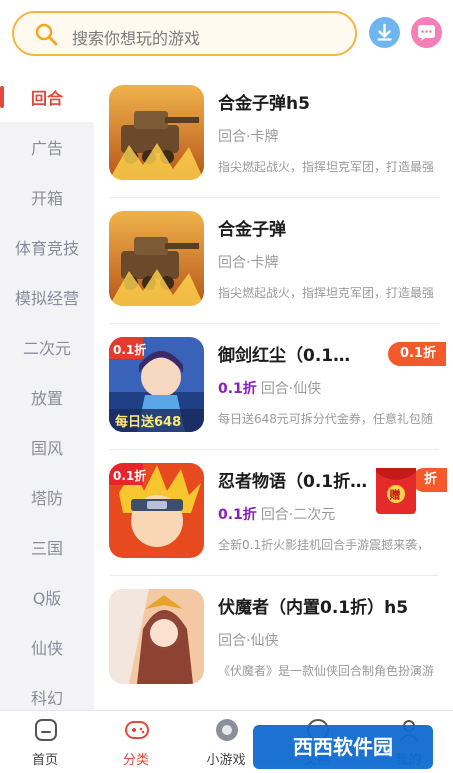 The image size is (453, 773). Describe the element at coordinates (291, 389) in the screenshot. I see `game-tags: 回合·仙侠` at that location.